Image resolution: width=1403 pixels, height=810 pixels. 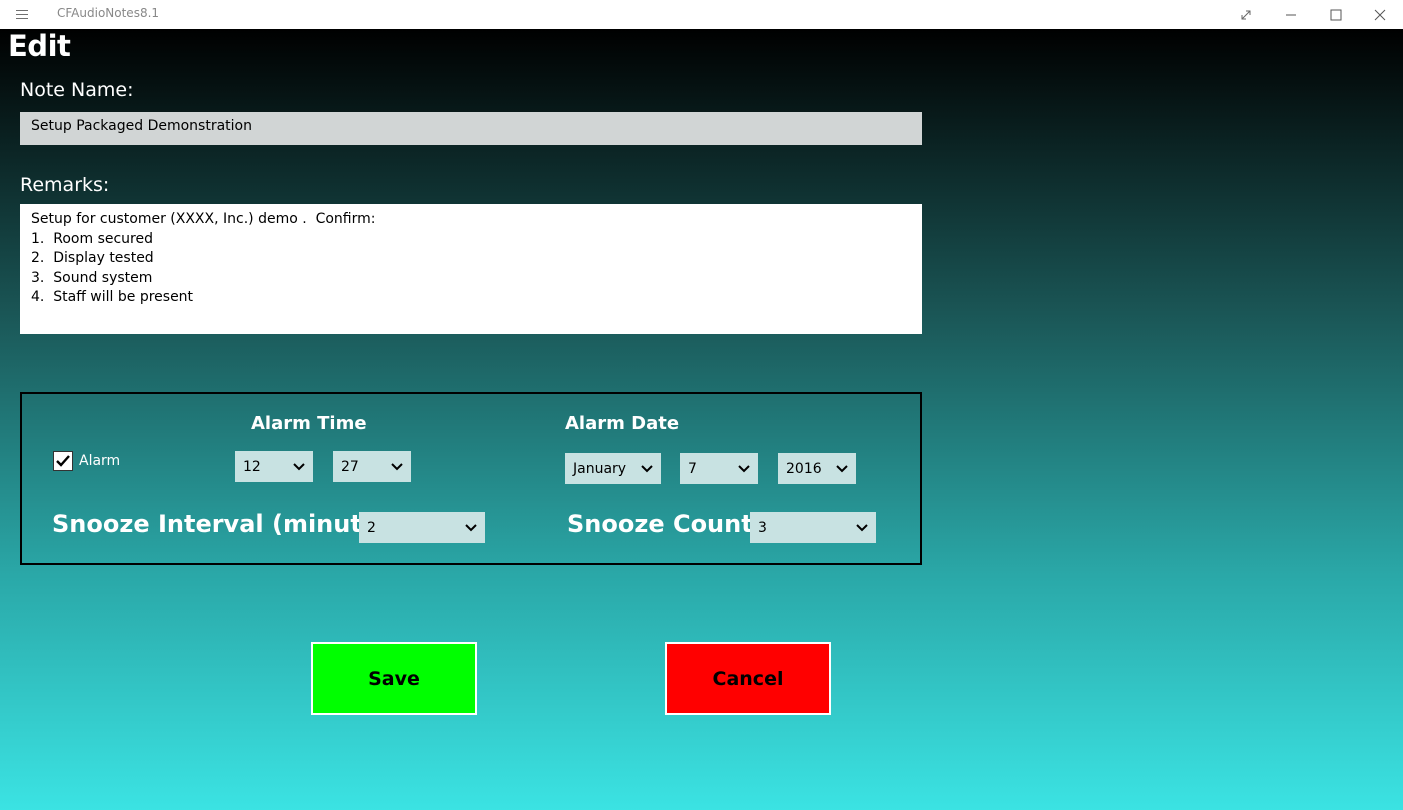 What do you see at coordinates (108, 13) in the screenshot?
I see `app-title: CFAudioNotes8.1` at bounding box center [108, 13].